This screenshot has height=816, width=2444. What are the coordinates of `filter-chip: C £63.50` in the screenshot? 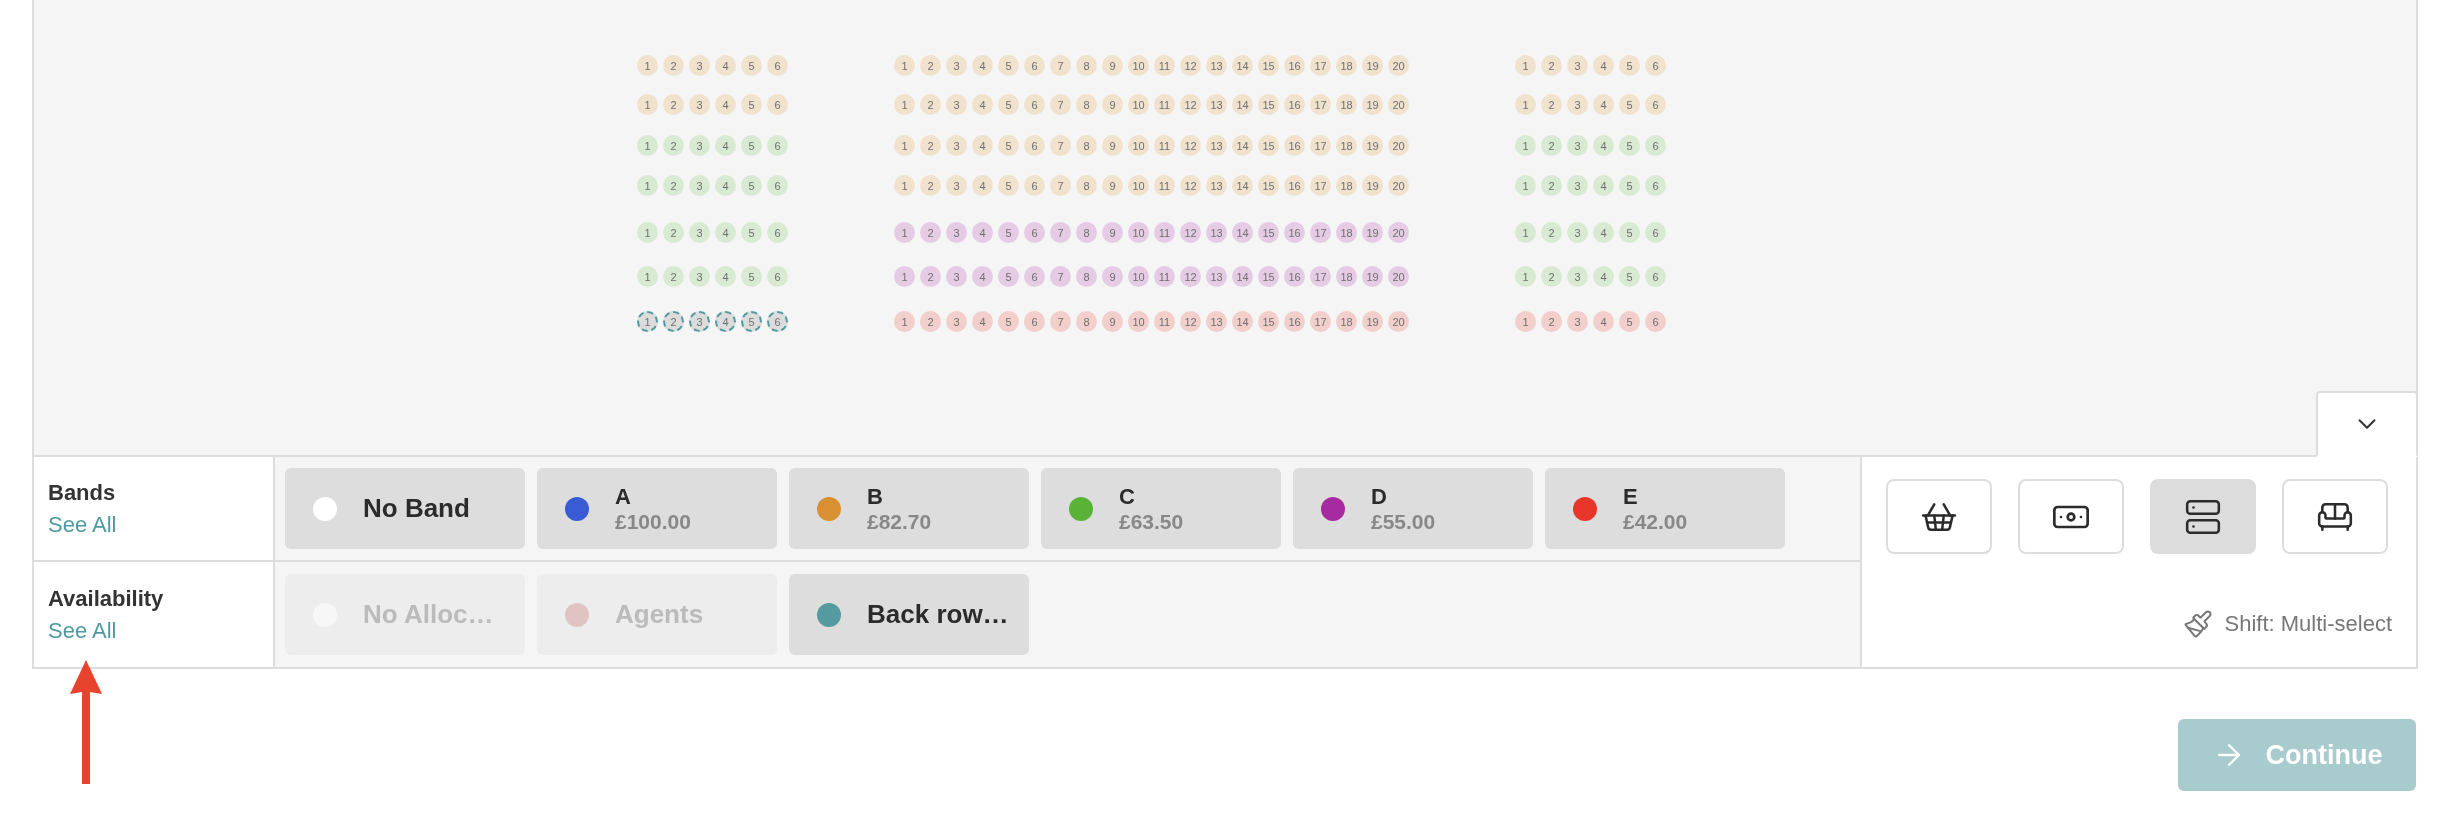 It's located at (1161, 508).